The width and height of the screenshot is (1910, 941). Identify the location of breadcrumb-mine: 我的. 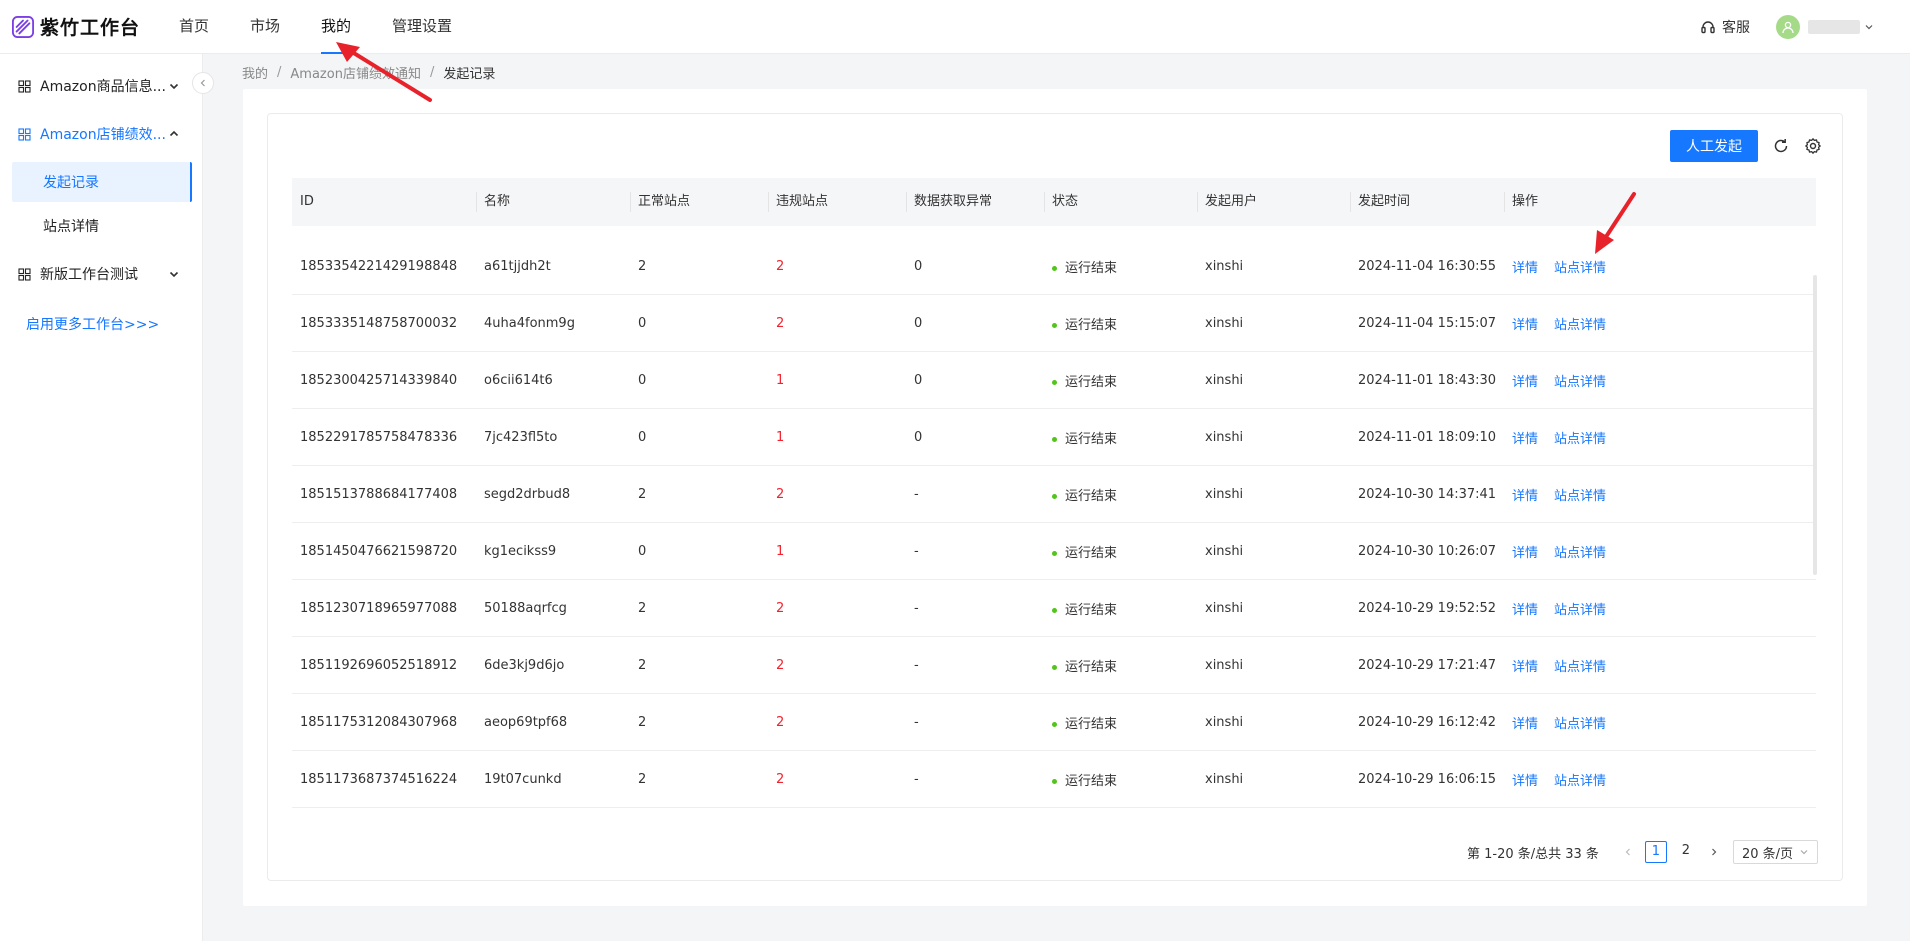
(255, 72).